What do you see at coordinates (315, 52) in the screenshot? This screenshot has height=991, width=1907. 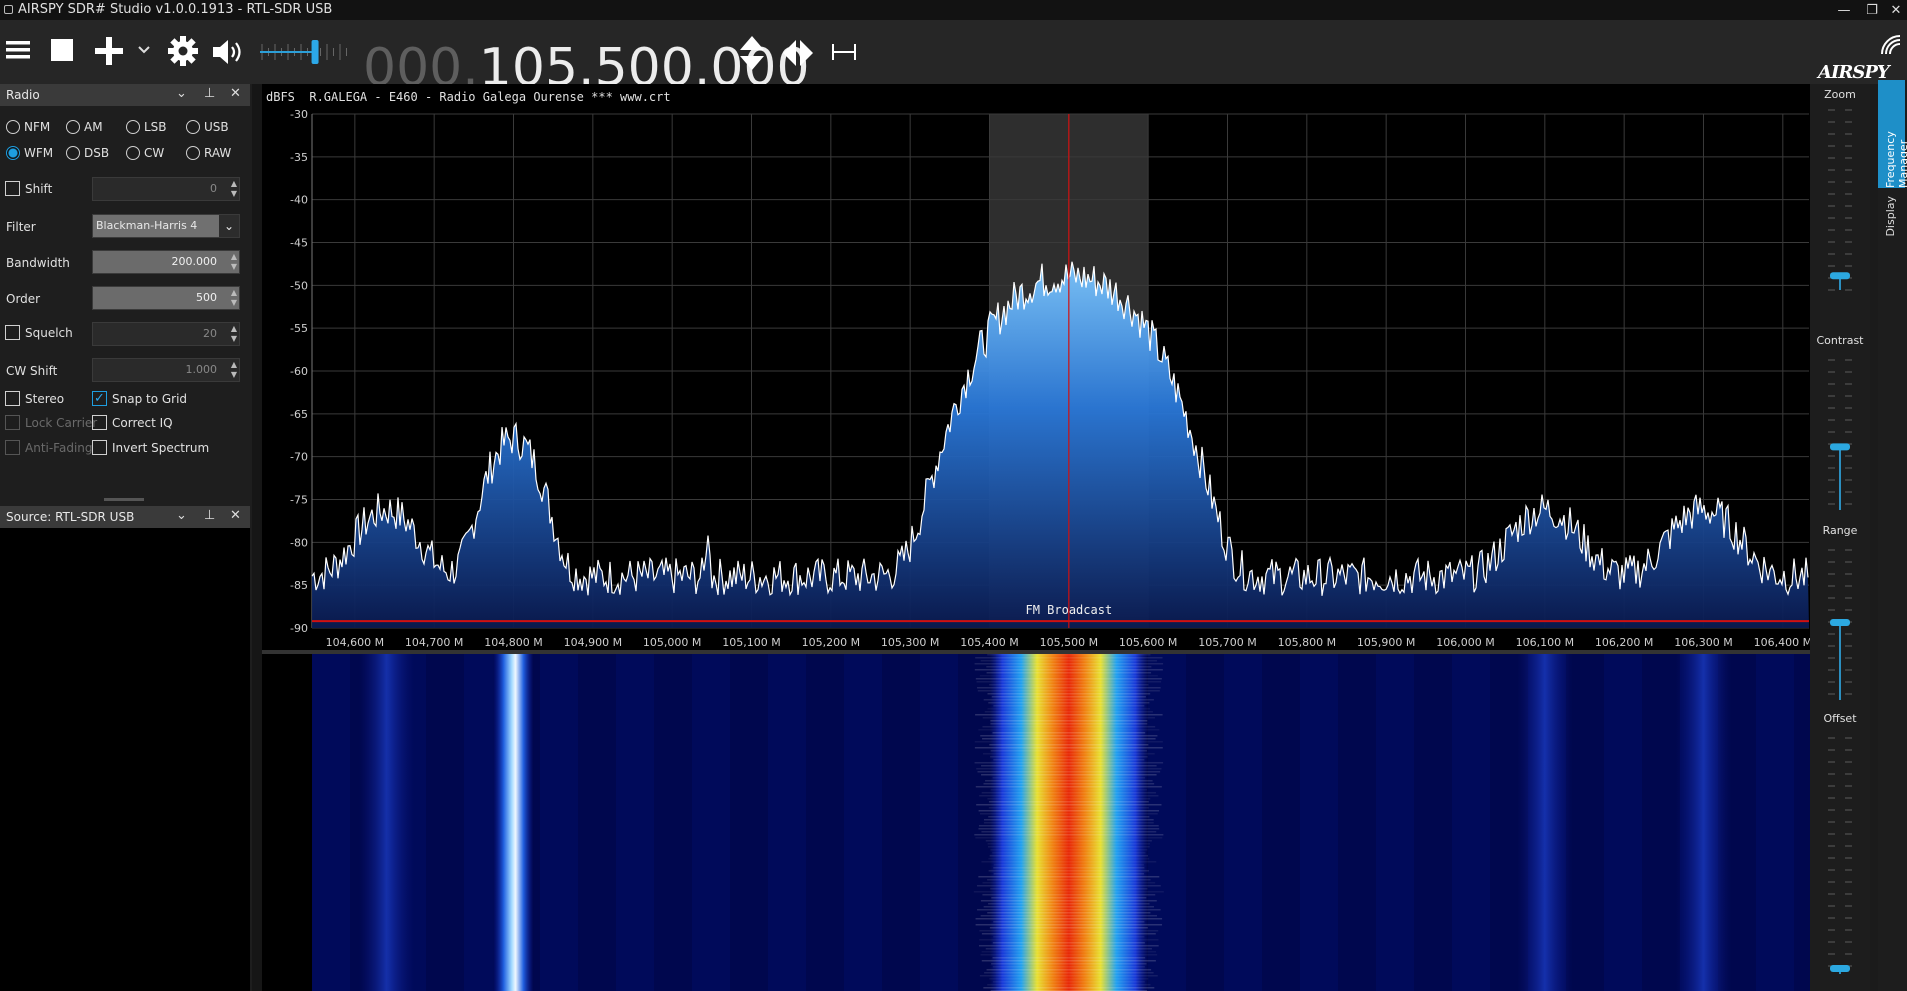 I see `volume-thumb` at bounding box center [315, 52].